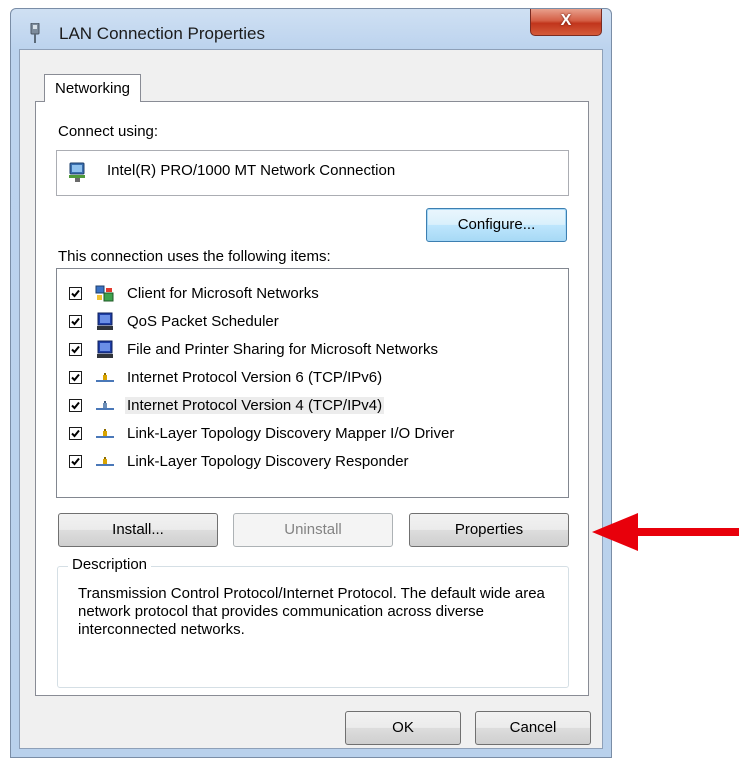 Image resolution: width=739 pixels, height=762 pixels. Describe the element at coordinates (255, 405) in the screenshot. I see `item-label: Internet Protocol Version 4 (TCP/IPv4)` at that location.